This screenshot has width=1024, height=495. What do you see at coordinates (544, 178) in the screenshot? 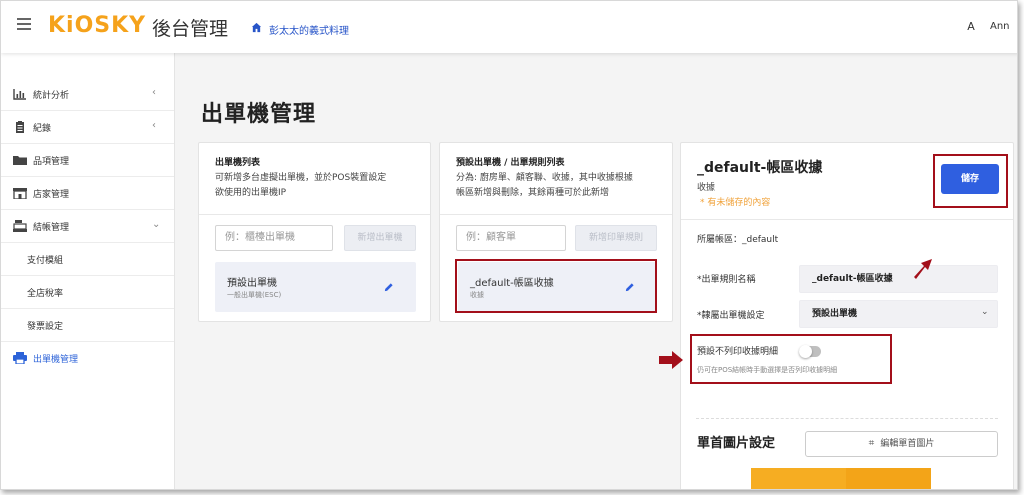
I see `description-line: 分為: 廚房單、顧客聯、收據，其中收據根據` at bounding box center [544, 178].